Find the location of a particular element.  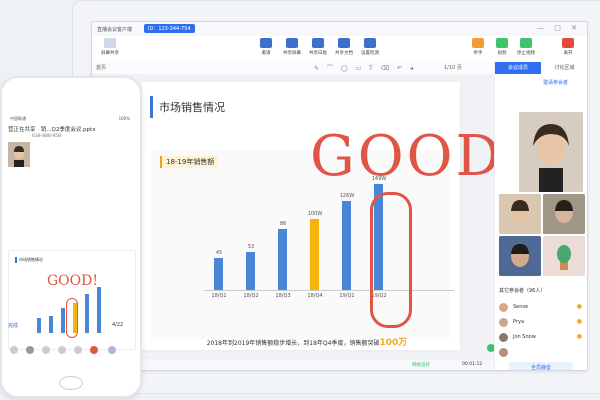

phone-share-title: 营正在共享 · 销...Q2季度会议.pptx 638-888-958 is located at coordinates (52, 133).